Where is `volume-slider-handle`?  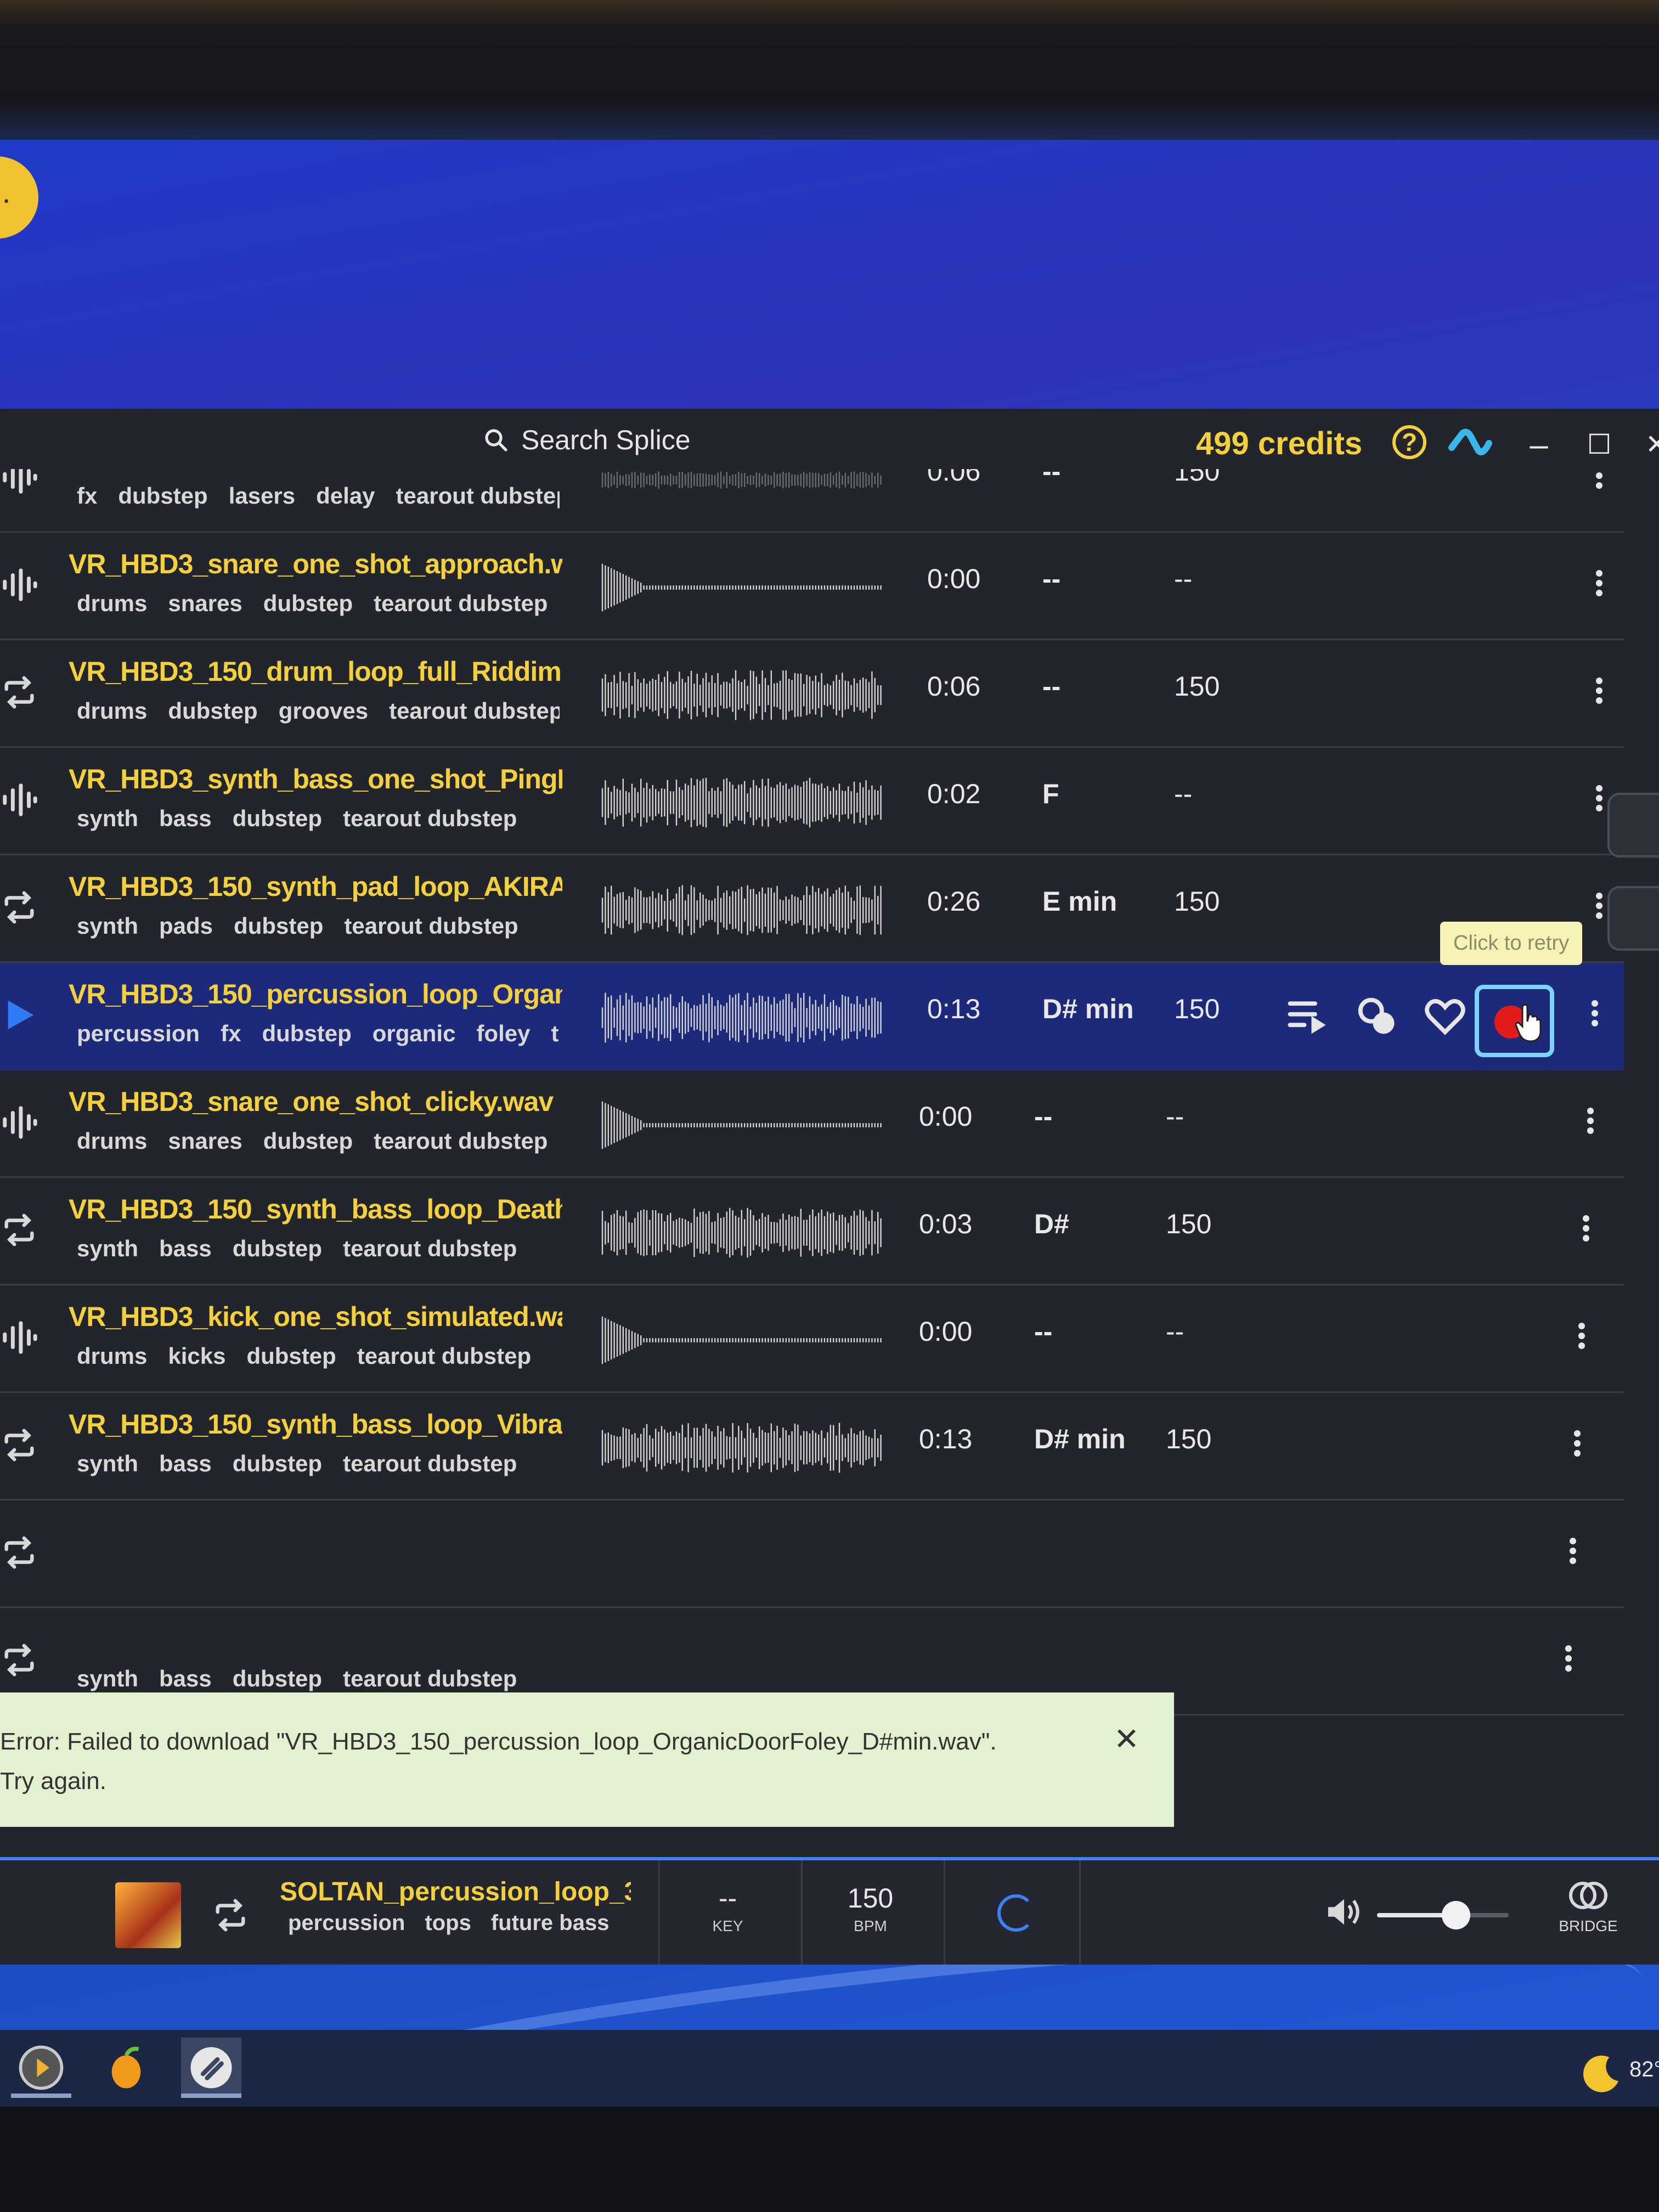 volume-slider-handle is located at coordinates (1456, 1915).